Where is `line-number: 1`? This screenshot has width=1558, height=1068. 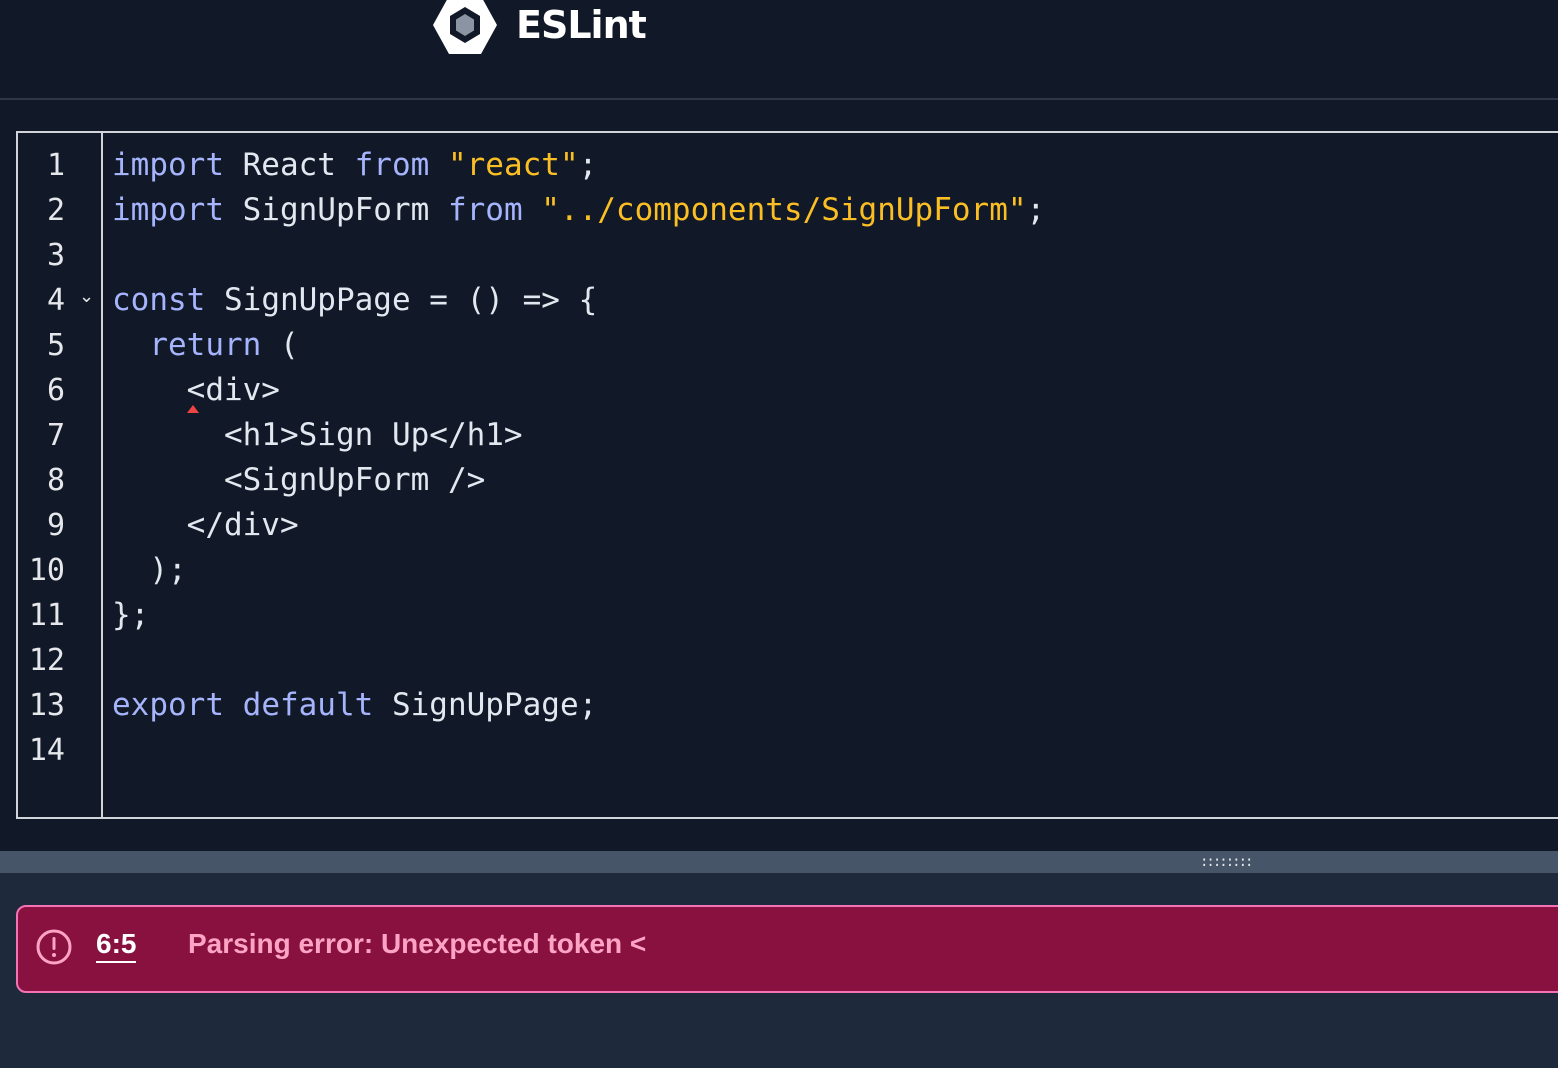
line-number: 1 is located at coordinates (55, 165).